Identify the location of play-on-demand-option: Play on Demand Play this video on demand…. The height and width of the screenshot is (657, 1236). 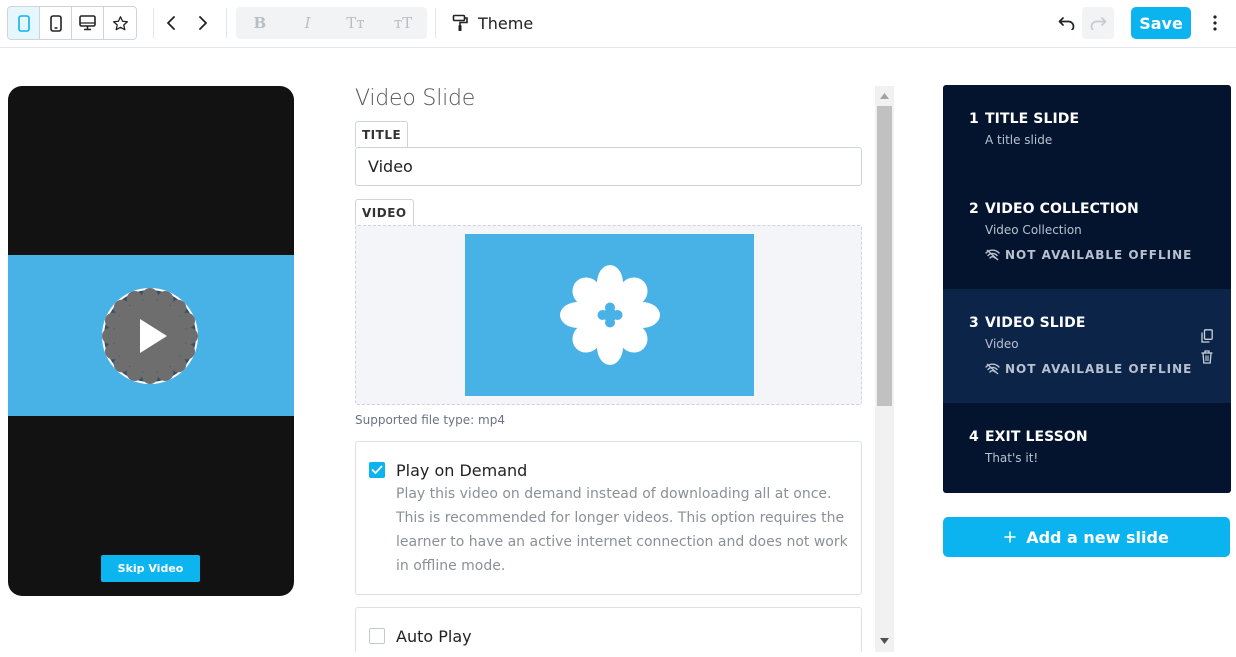
(608, 518).